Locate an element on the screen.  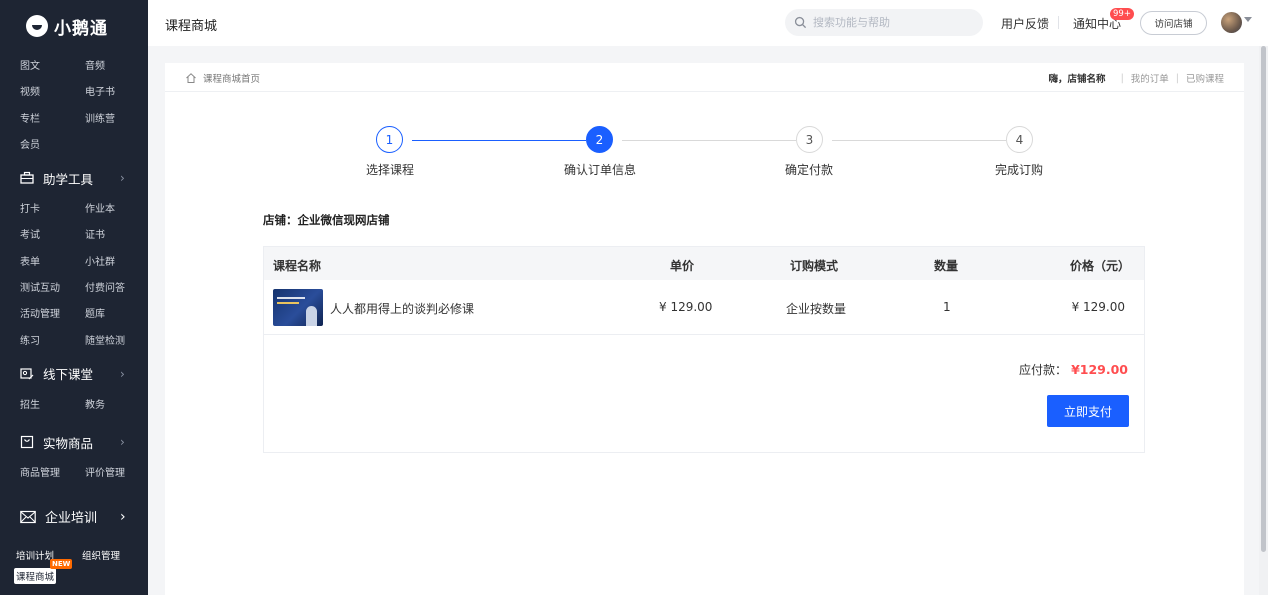
section-offline-class: 线下课堂 › is located at coordinates (74, 374).